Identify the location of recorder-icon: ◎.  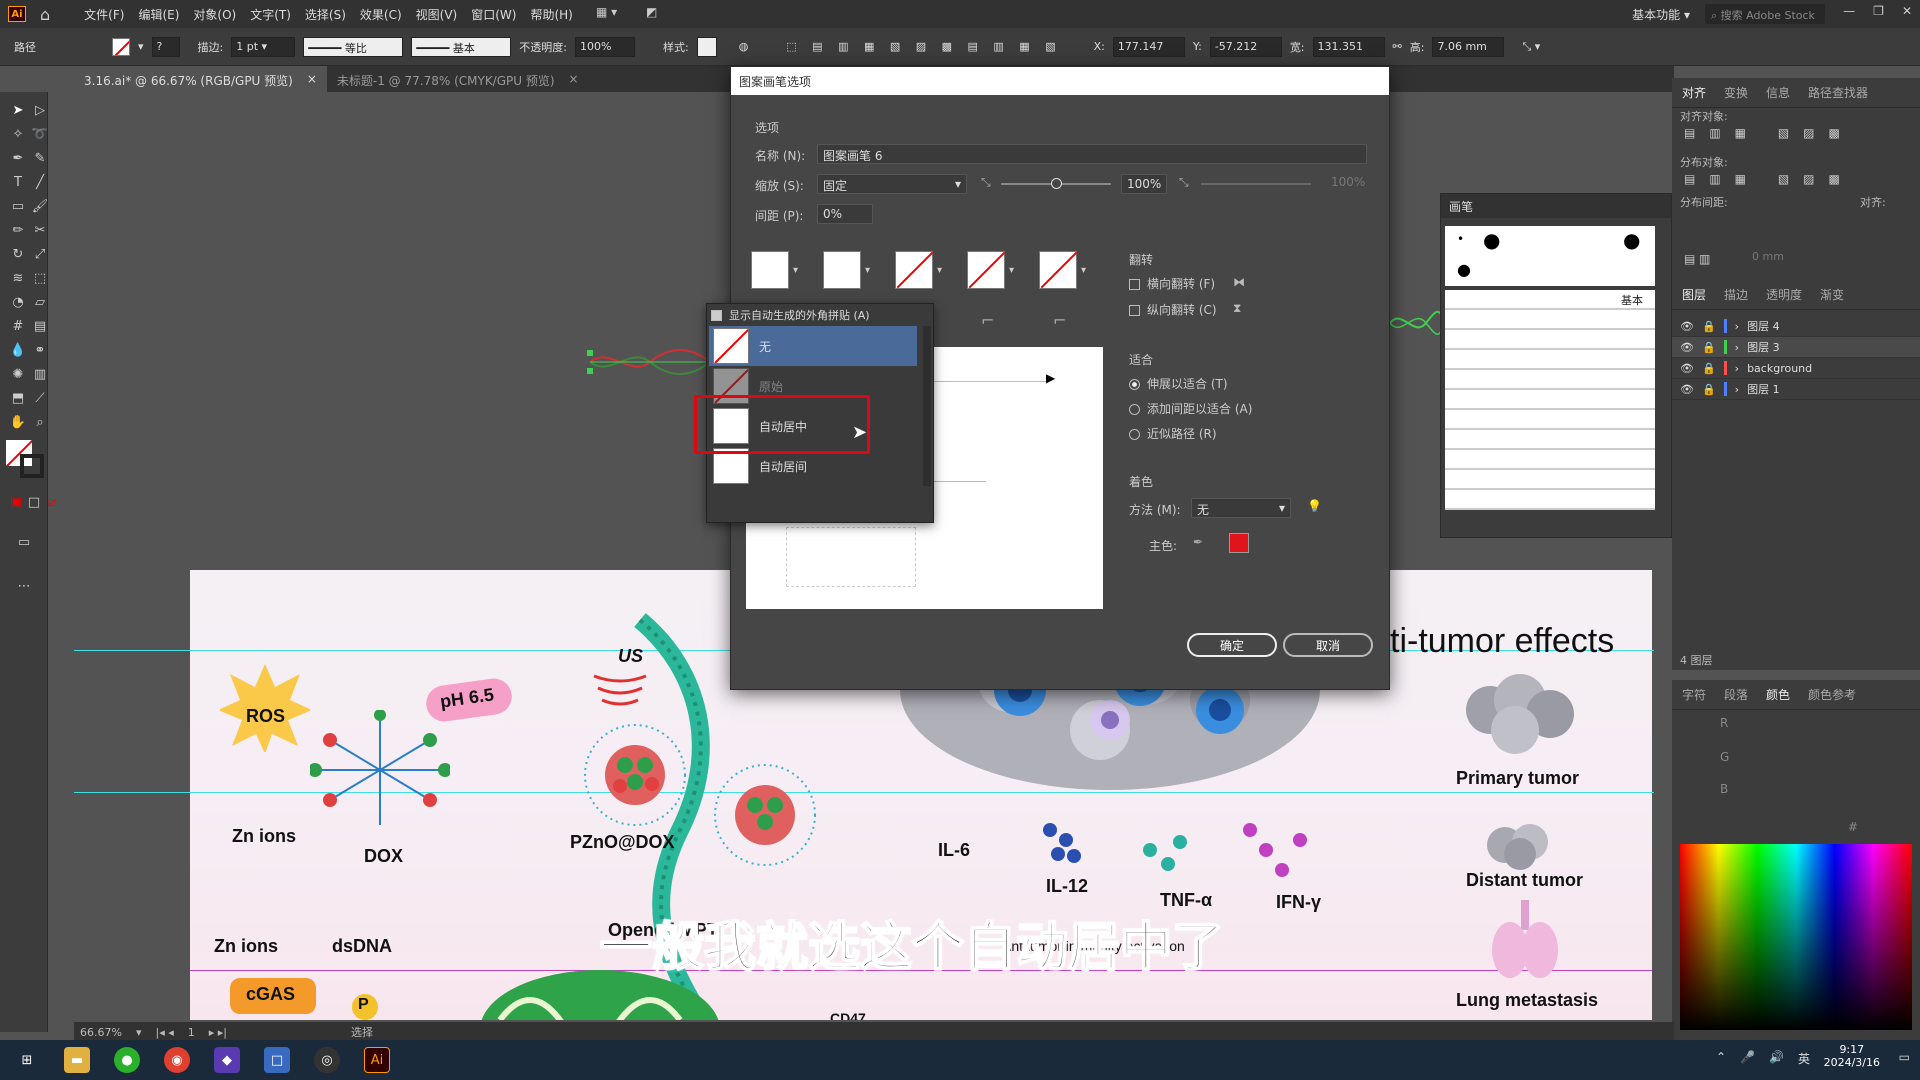
(327, 1060).